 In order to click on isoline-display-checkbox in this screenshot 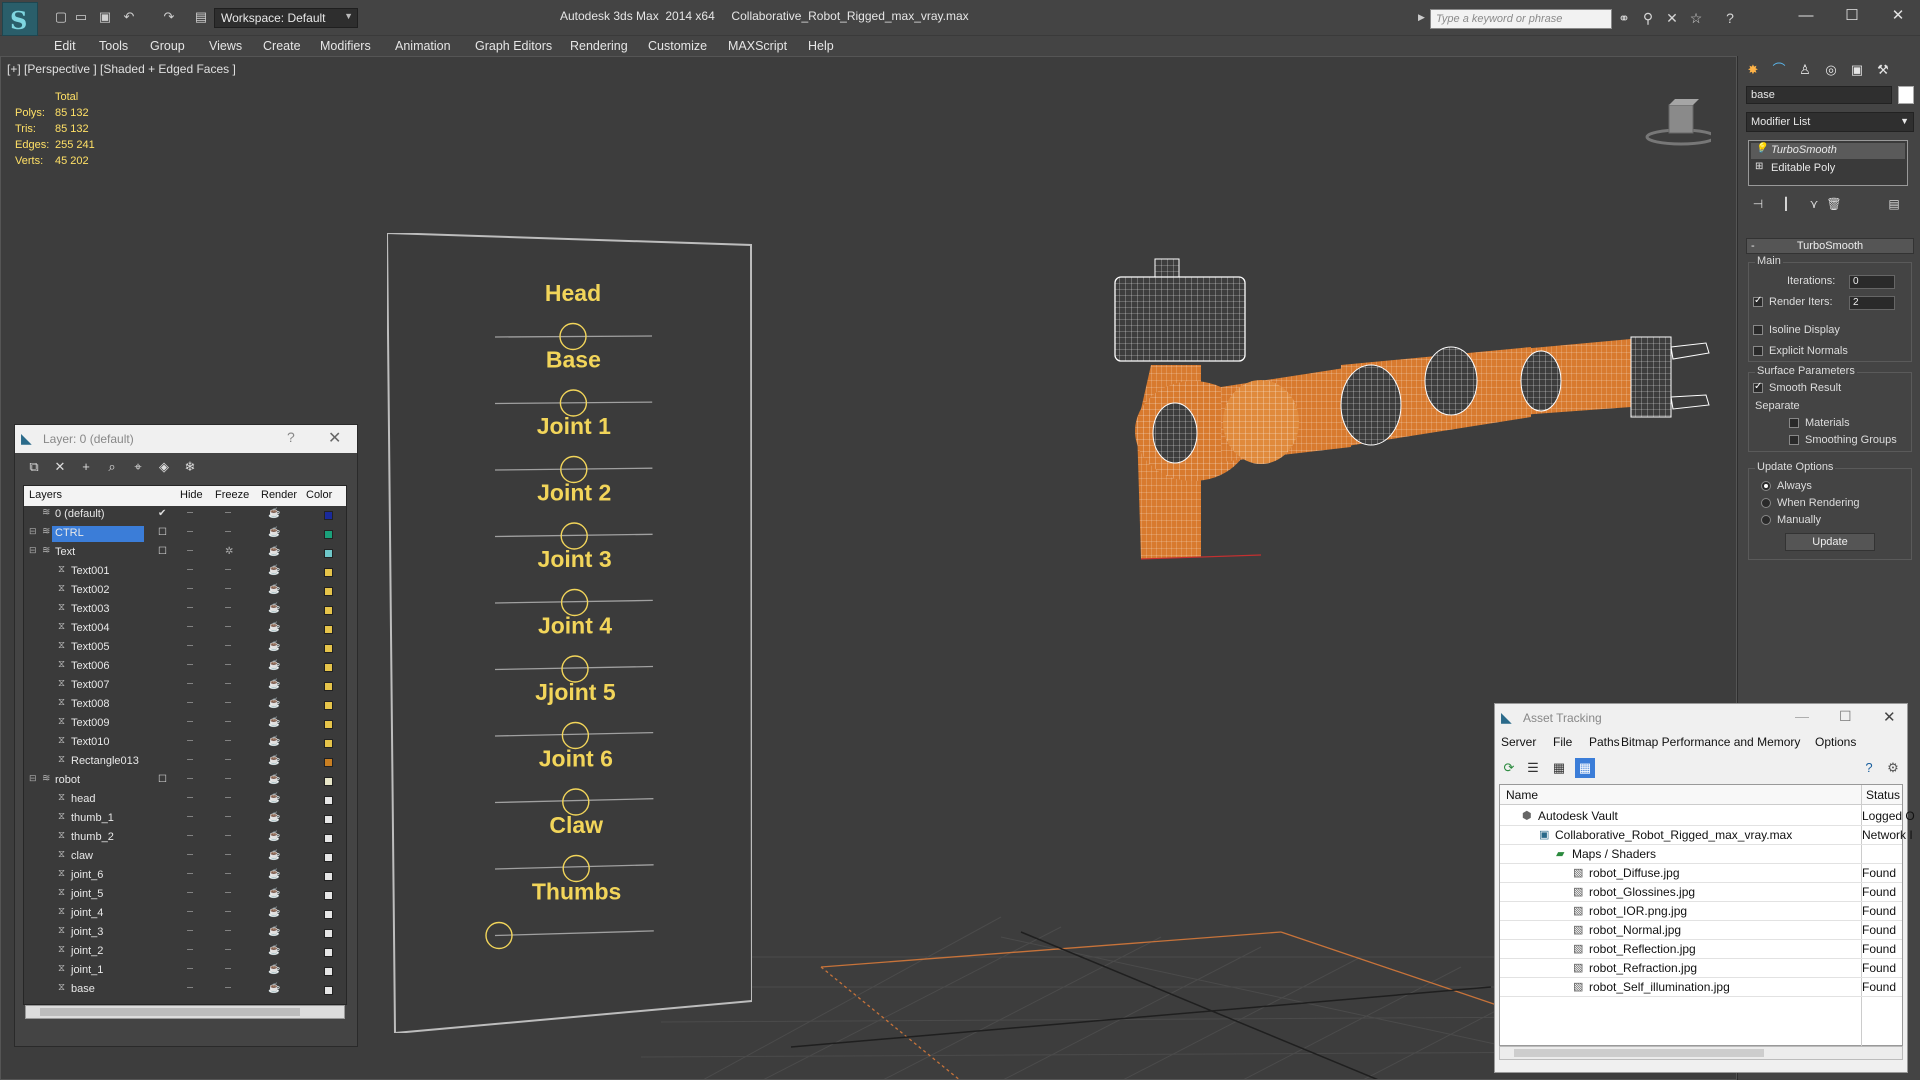, I will do `click(1758, 330)`.